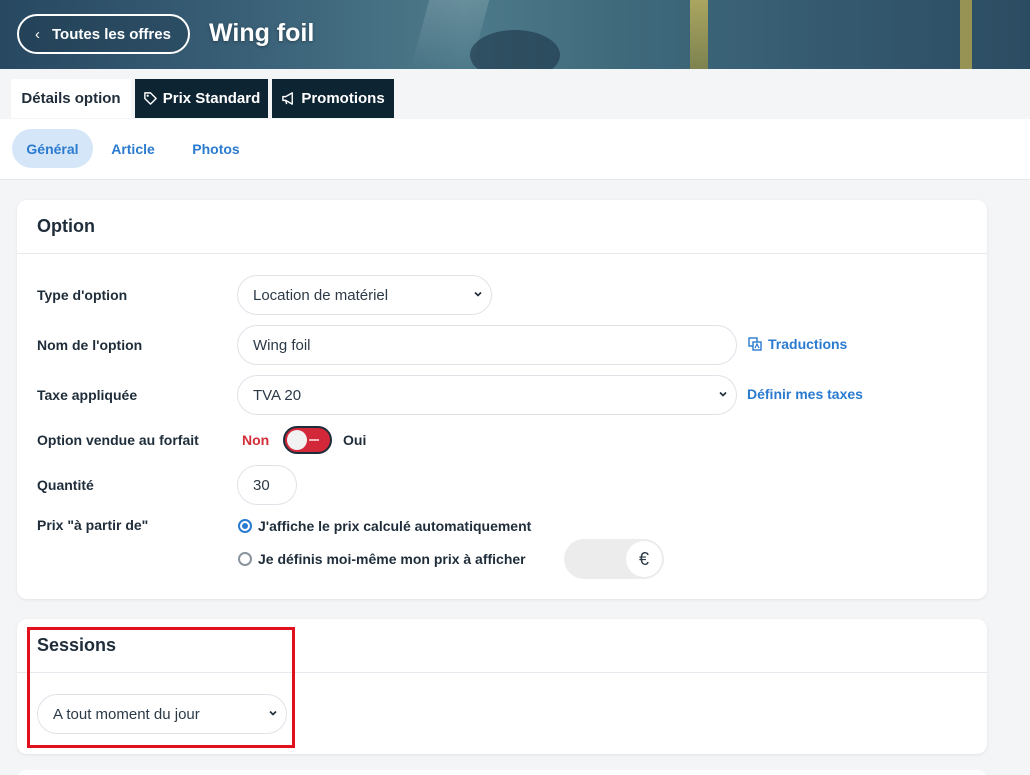 The image size is (1030, 775). What do you see at coordinates (321, 295) in the screenshot?
I see `option-type-value: Location de matériel` at bounding box center [321, 295].